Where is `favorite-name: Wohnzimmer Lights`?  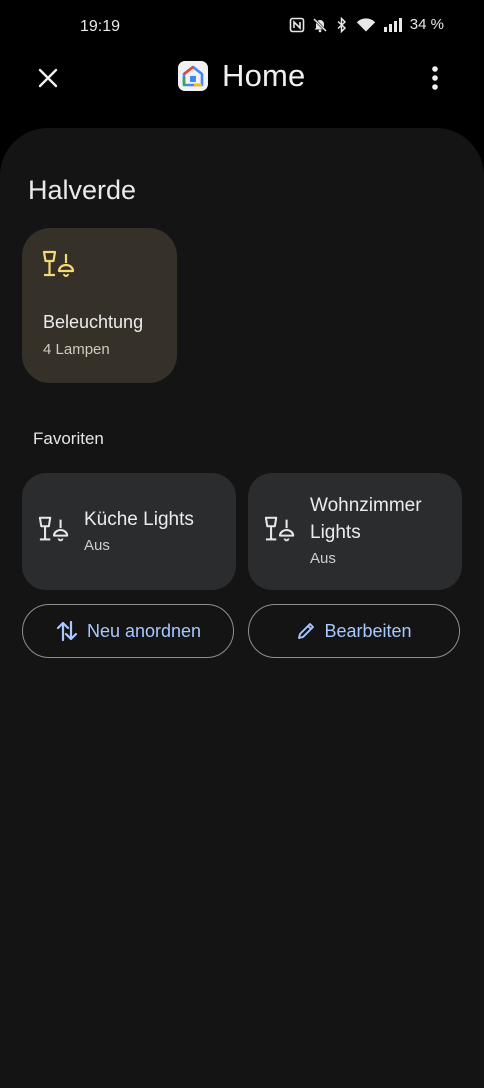 favorite-name: Wohnzimmer Lights is located at coordinates (366, 519).